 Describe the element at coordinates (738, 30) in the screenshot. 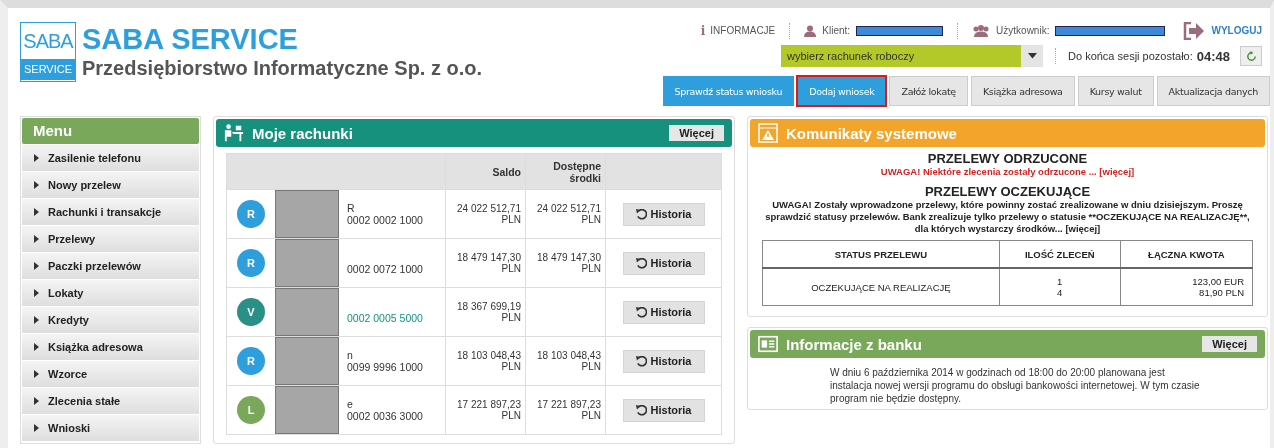

I see `info-link: i INFORMACJE` at that location.